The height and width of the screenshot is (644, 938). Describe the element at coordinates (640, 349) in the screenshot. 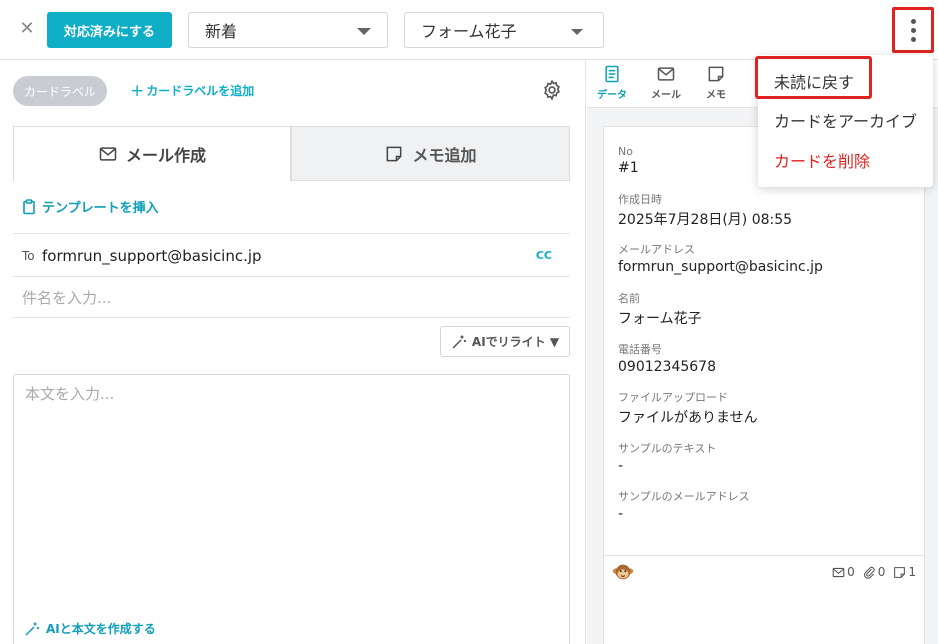

I see `field-key: 電話番号` at that location.